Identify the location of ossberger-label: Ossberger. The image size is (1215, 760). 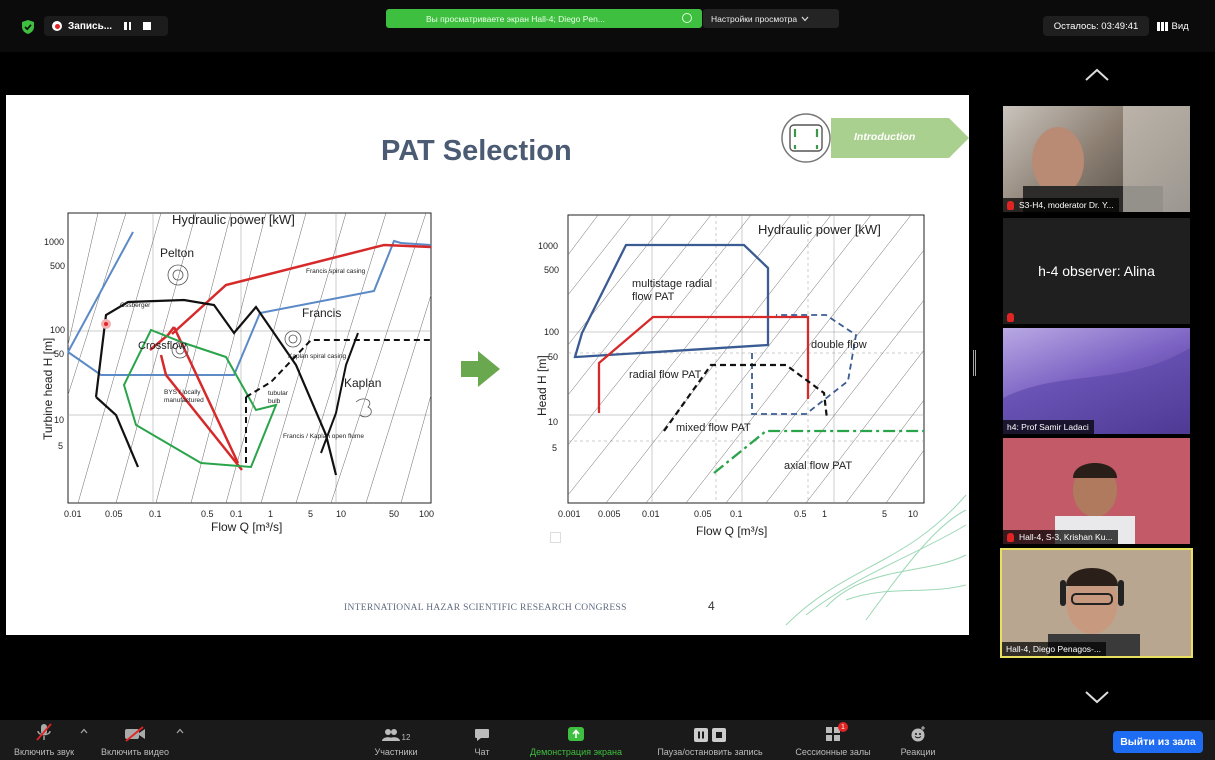
(135, 305).